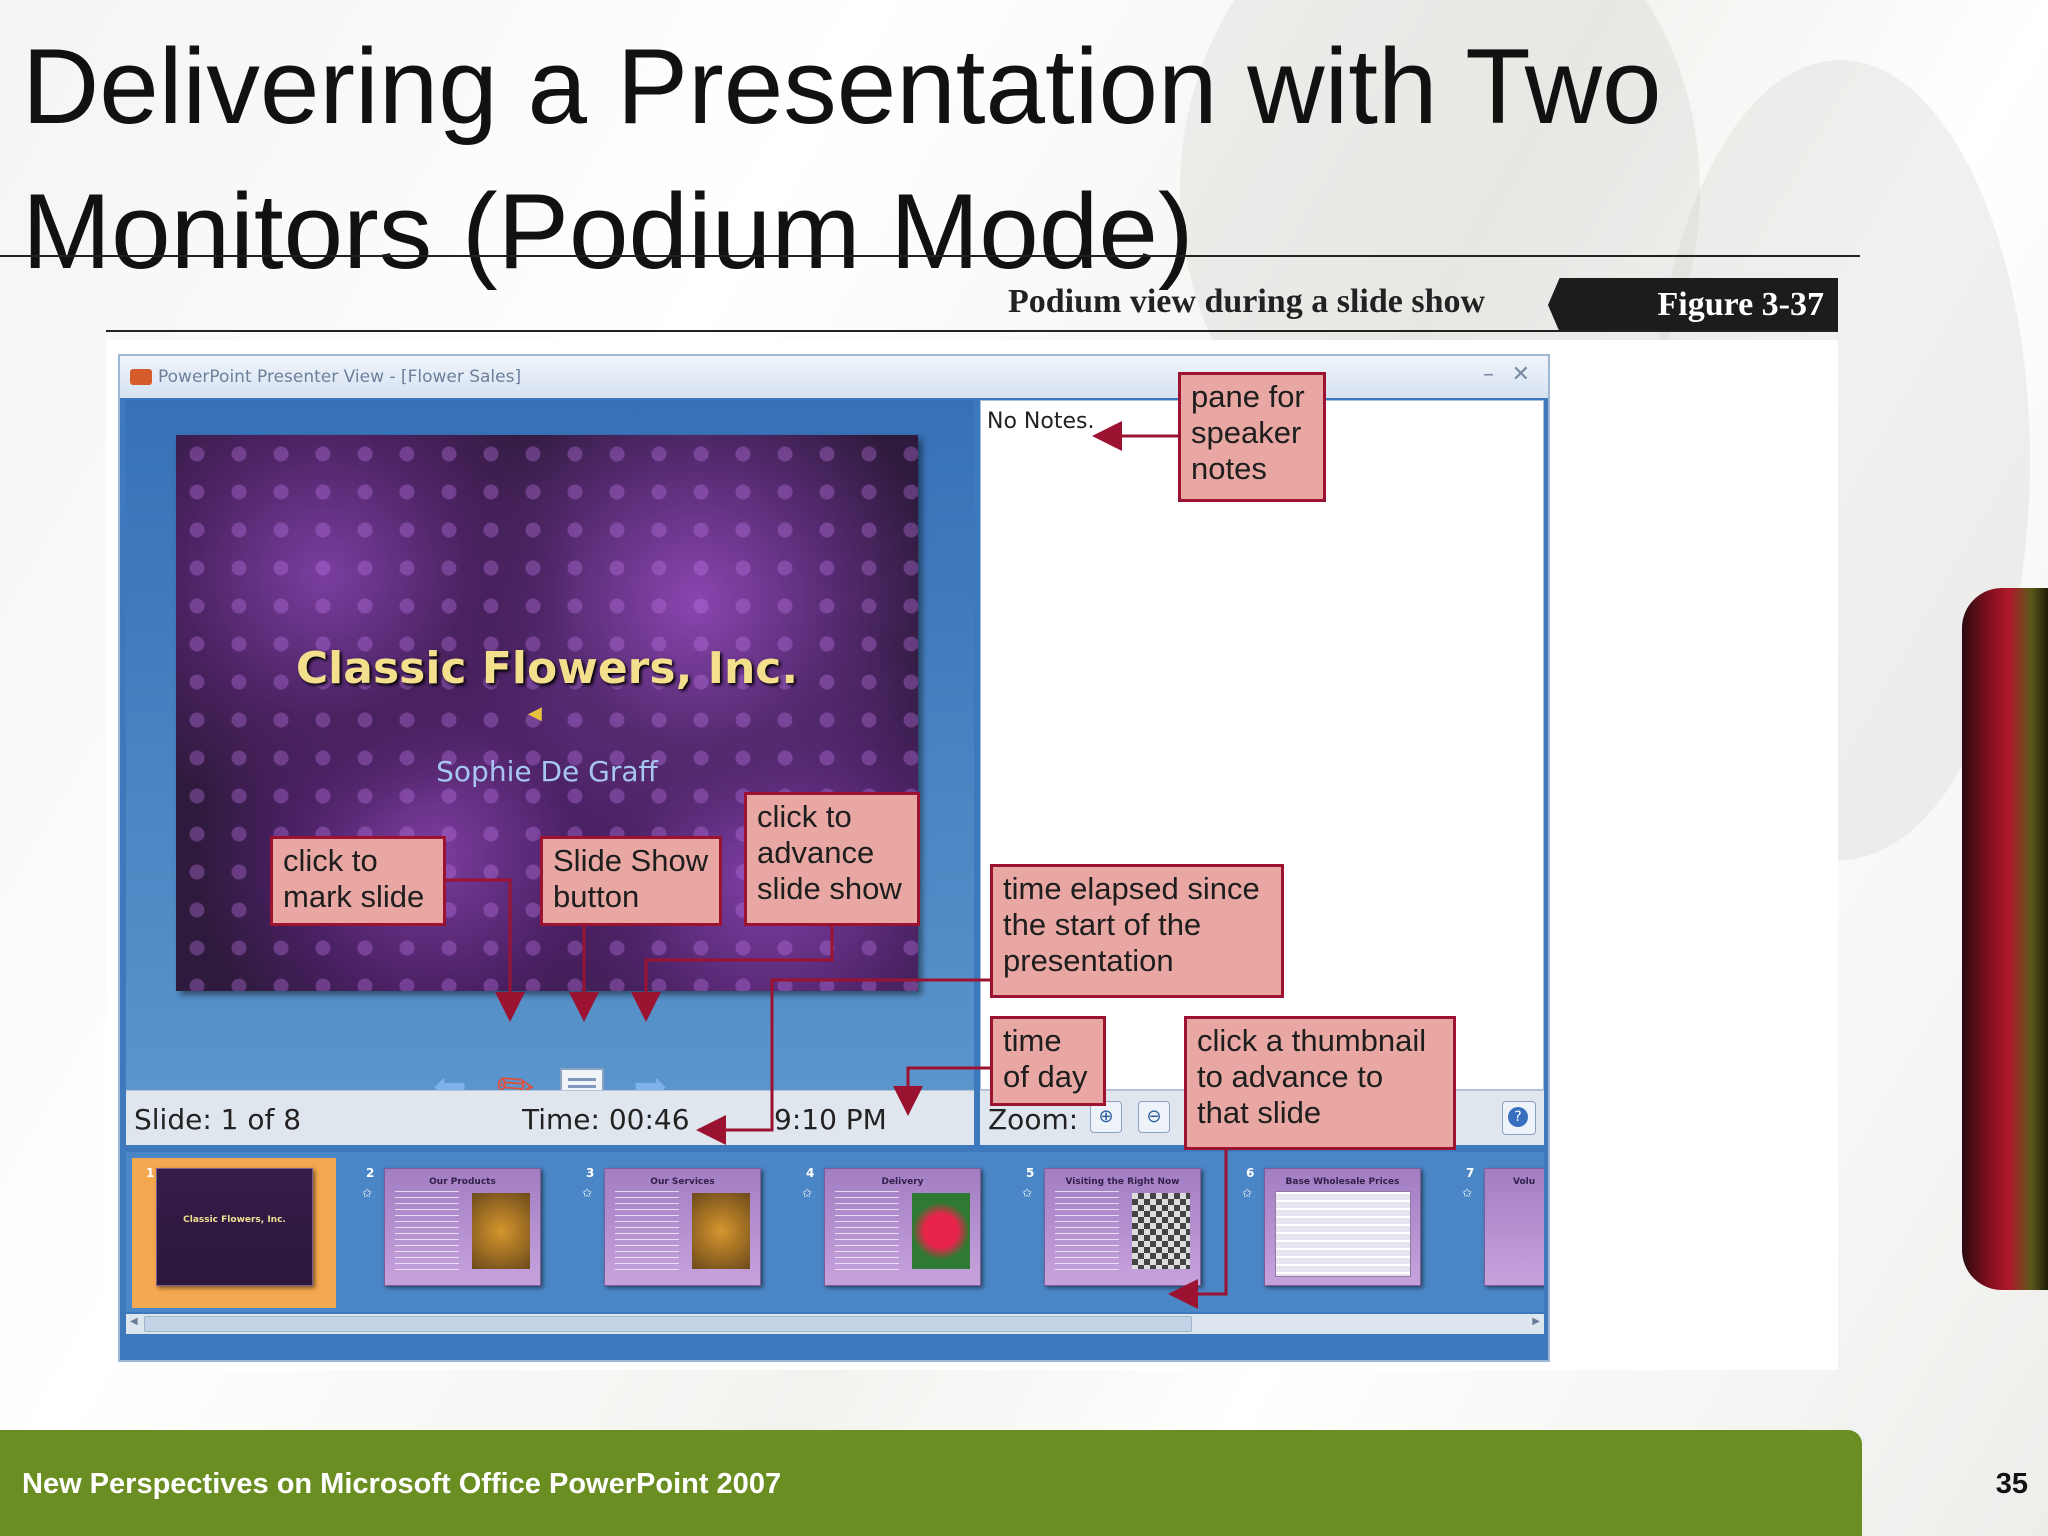 The width and height of the screenshot is (2048, 1536). I want to click on arrow-elapsed, so click(844, 1061).